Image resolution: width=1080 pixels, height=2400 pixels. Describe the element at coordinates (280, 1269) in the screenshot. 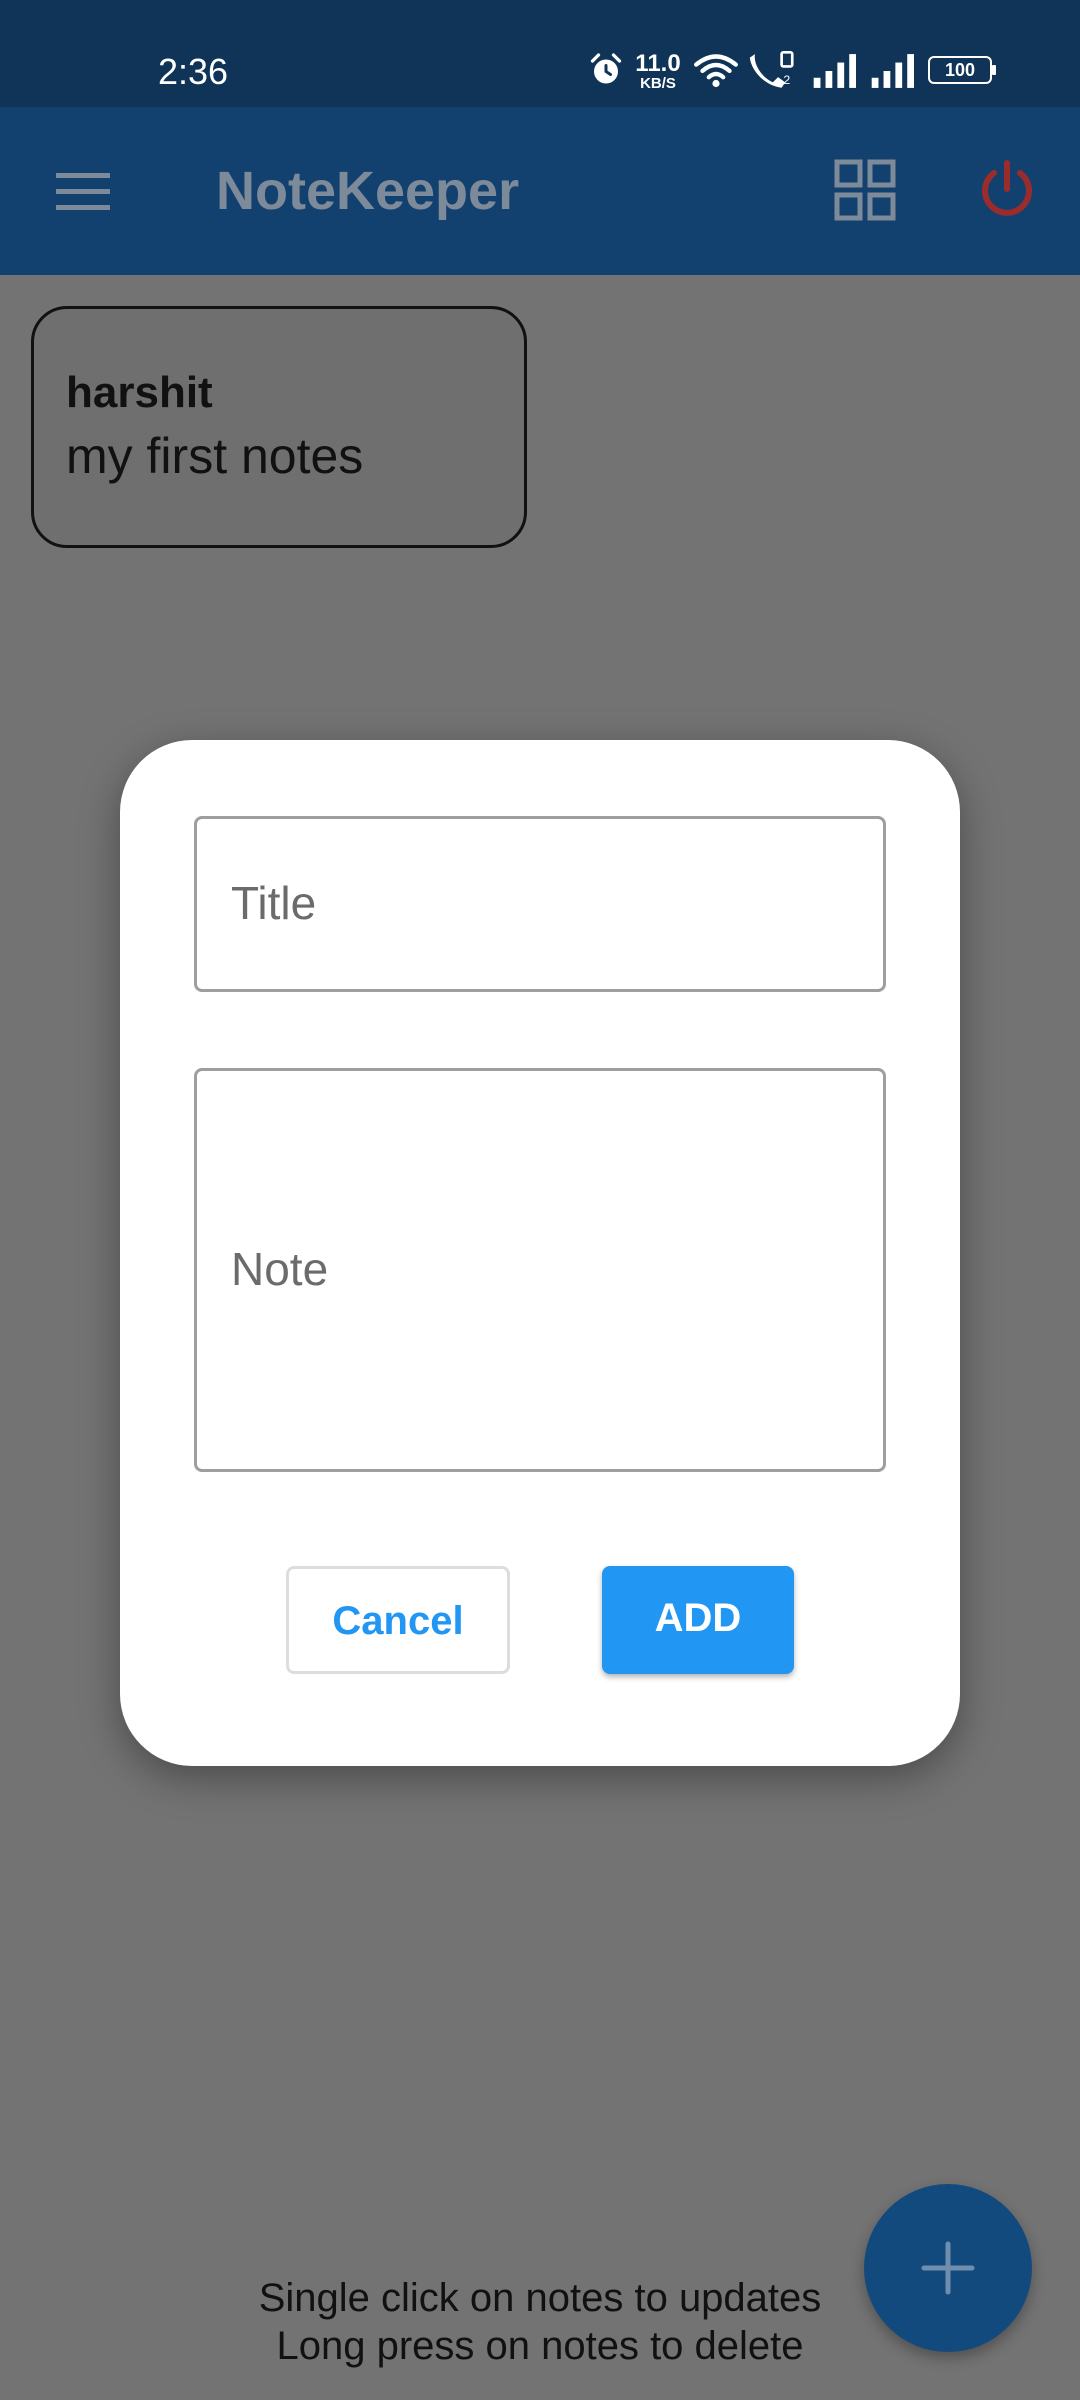

I see `note-placeholder: Note` at that location.